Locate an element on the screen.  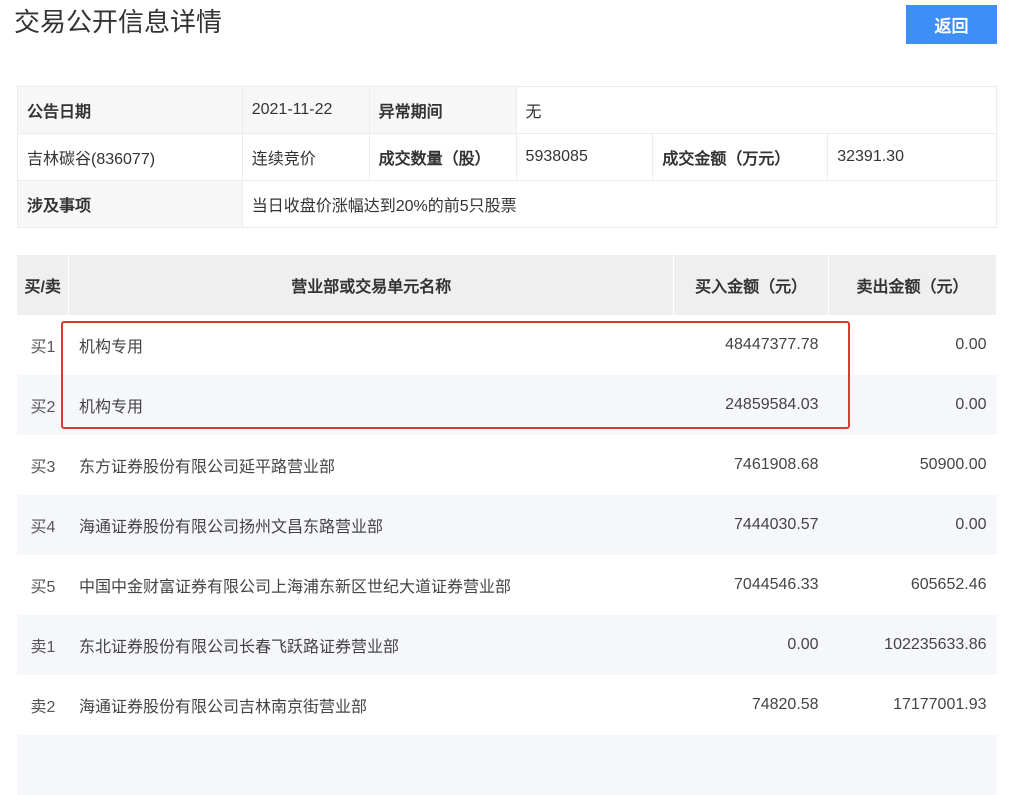
matter-label: 涉及事项 is located at coordinates (130, 204).